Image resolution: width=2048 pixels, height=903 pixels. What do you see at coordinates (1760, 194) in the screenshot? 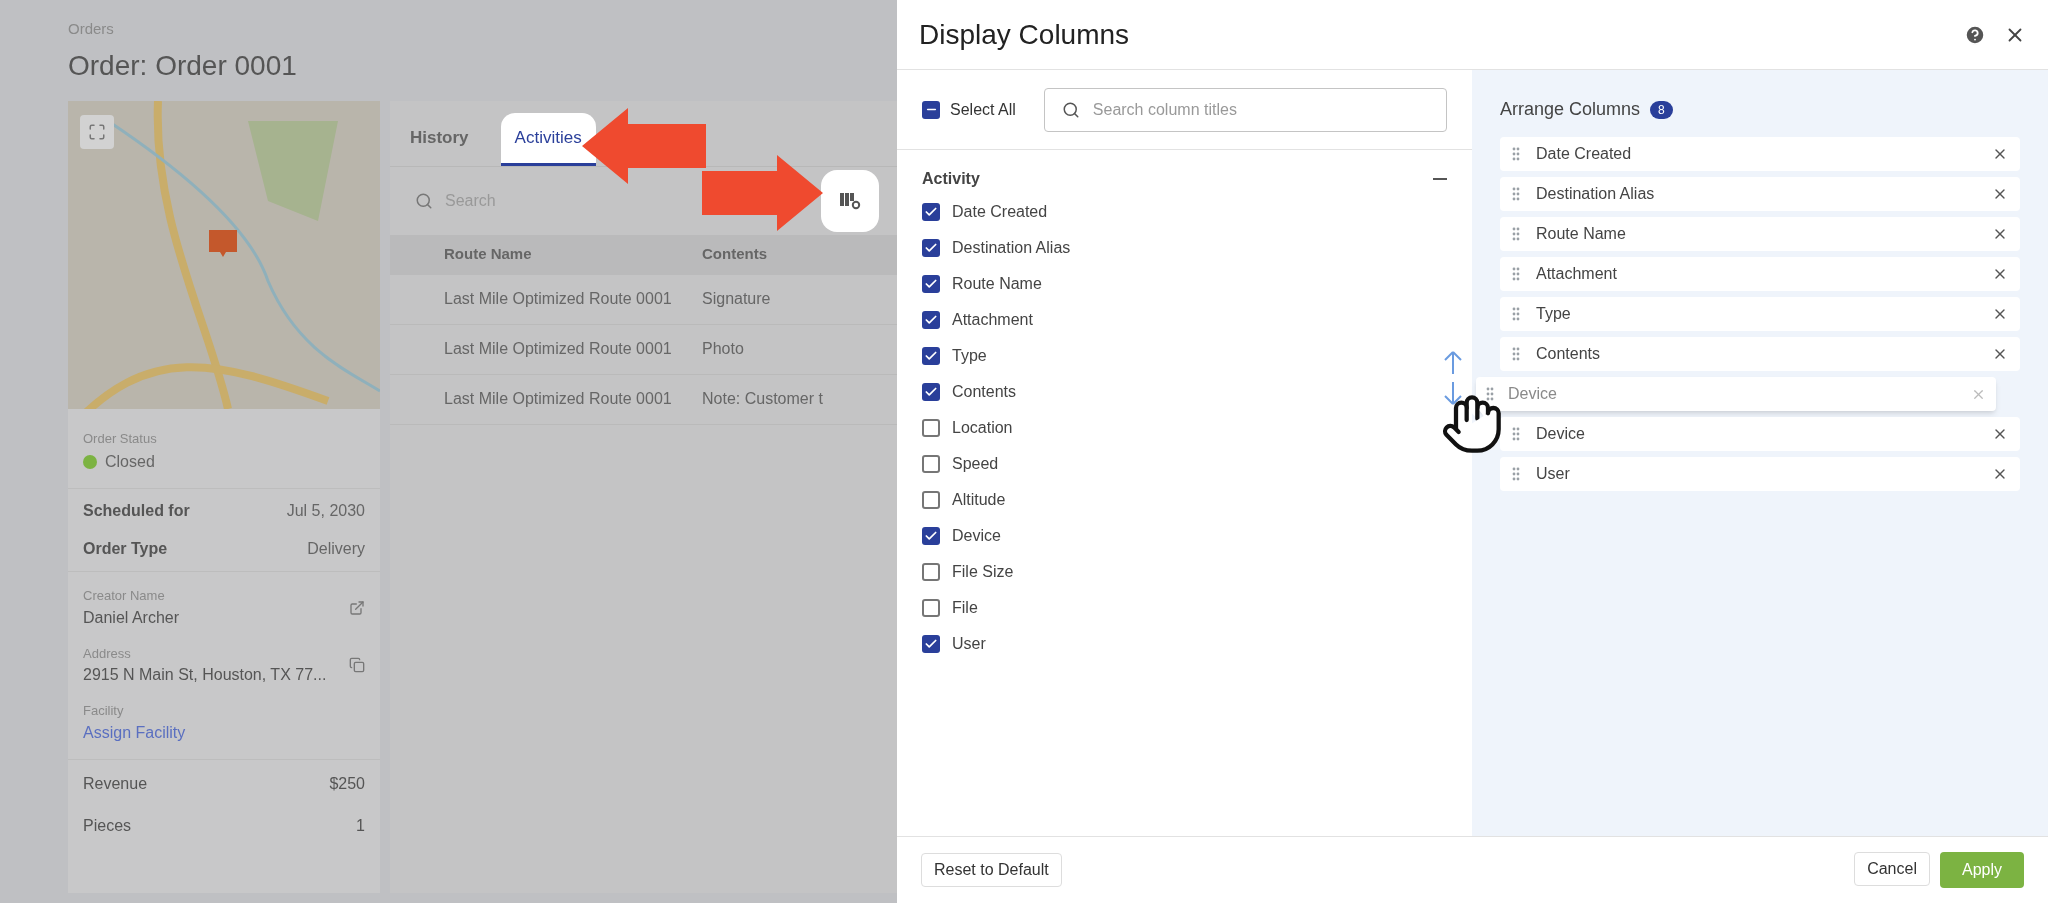
I see `arranged-column: Destination Alias` at bounding box center [1760, 194].